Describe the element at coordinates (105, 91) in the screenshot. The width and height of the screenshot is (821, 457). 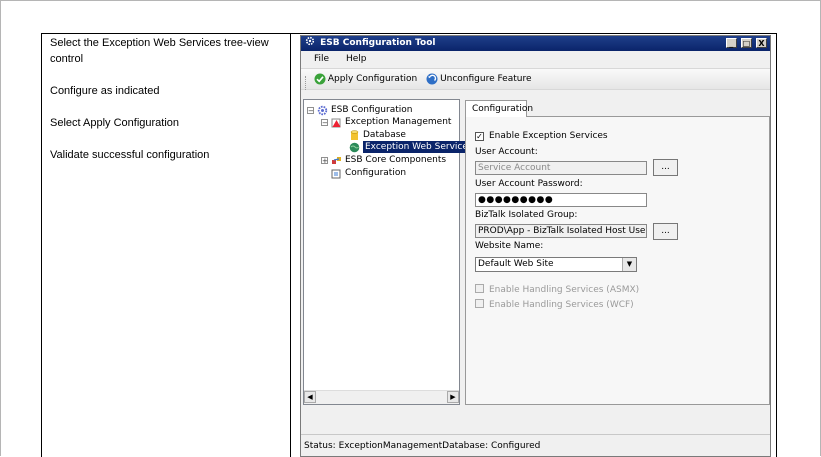
I see `step-2: Configure as indicated` at that location.